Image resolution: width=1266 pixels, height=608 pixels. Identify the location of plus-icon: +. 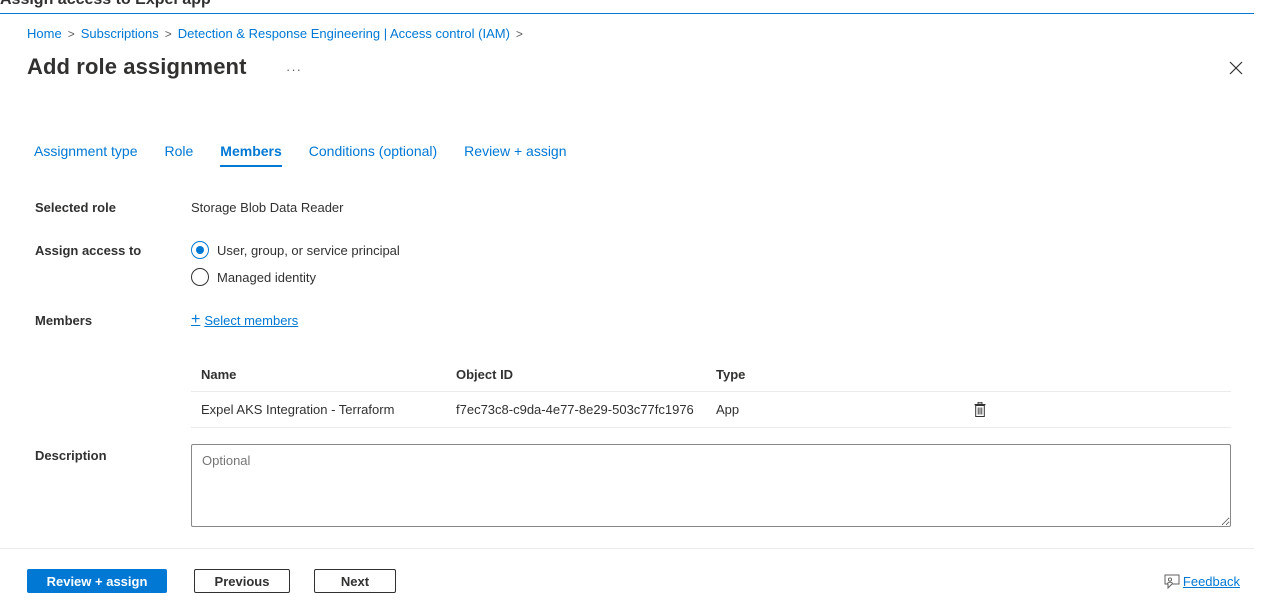
(196, 319).